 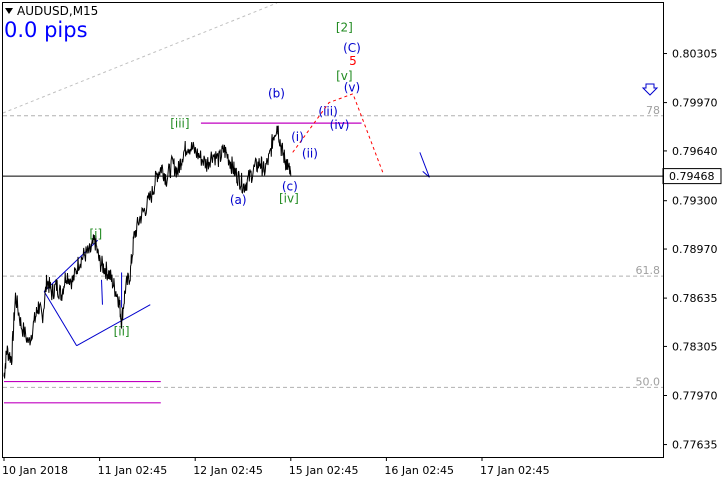 I want to click on x-tick-label-0: 10 Jan 2018, so click(x=35, y=470).